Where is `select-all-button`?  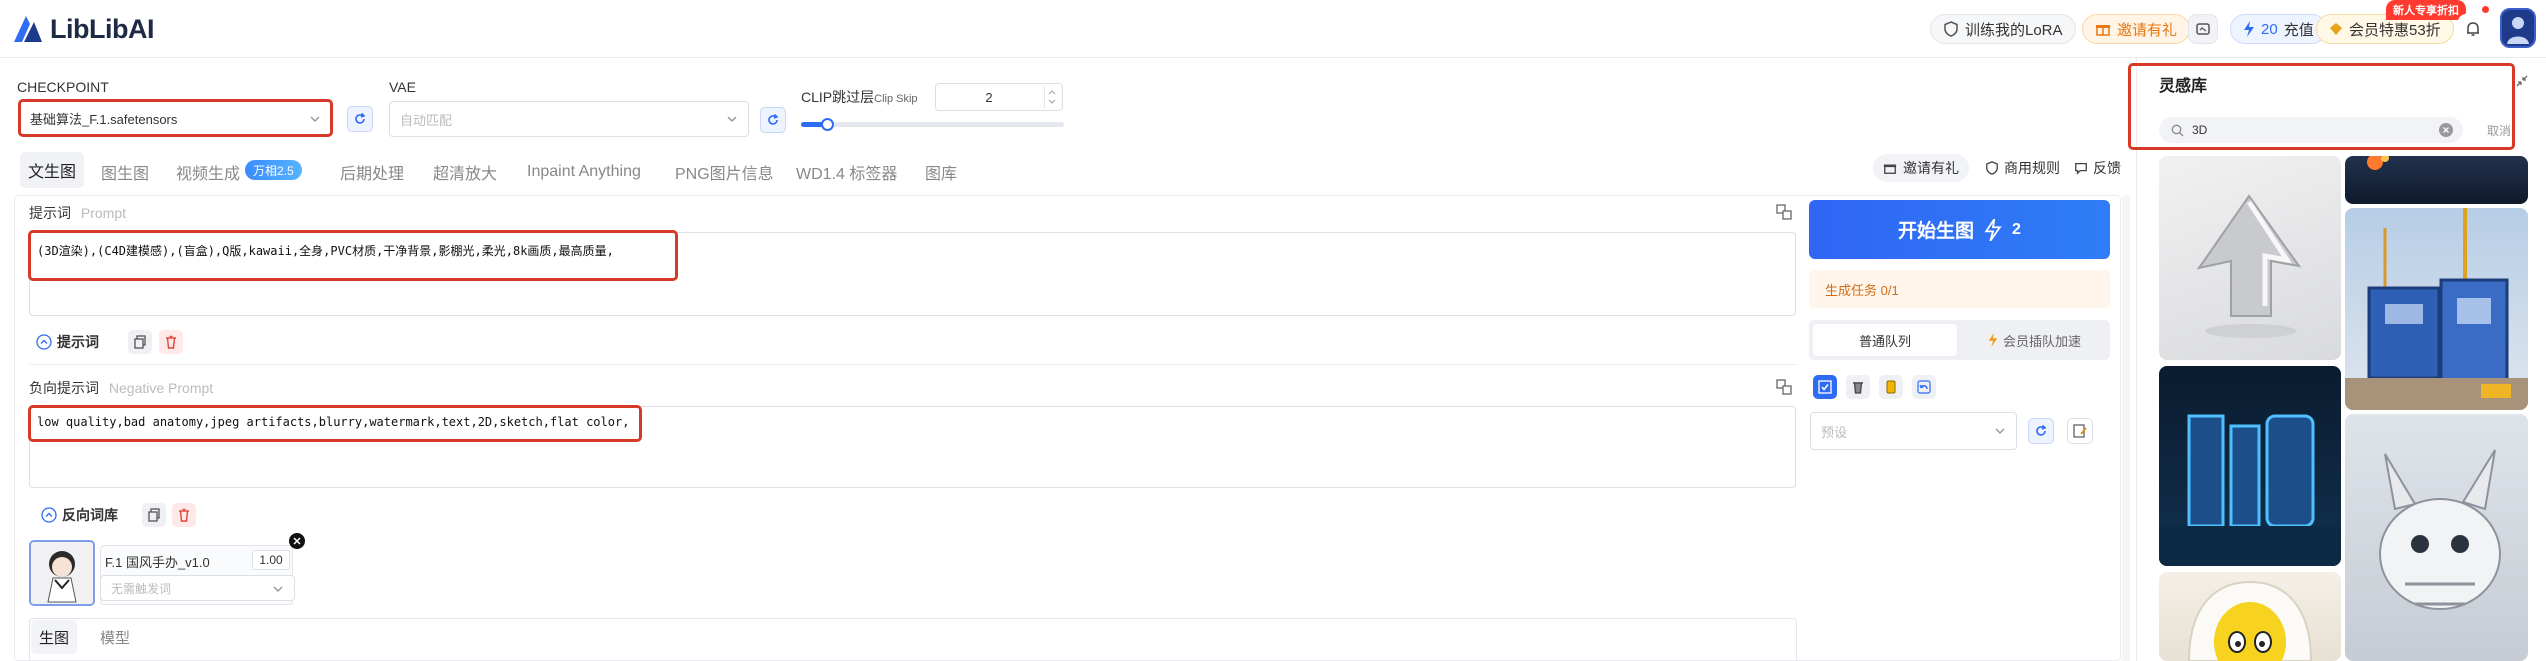 select-all-button is located at coordinates (1825, 387).